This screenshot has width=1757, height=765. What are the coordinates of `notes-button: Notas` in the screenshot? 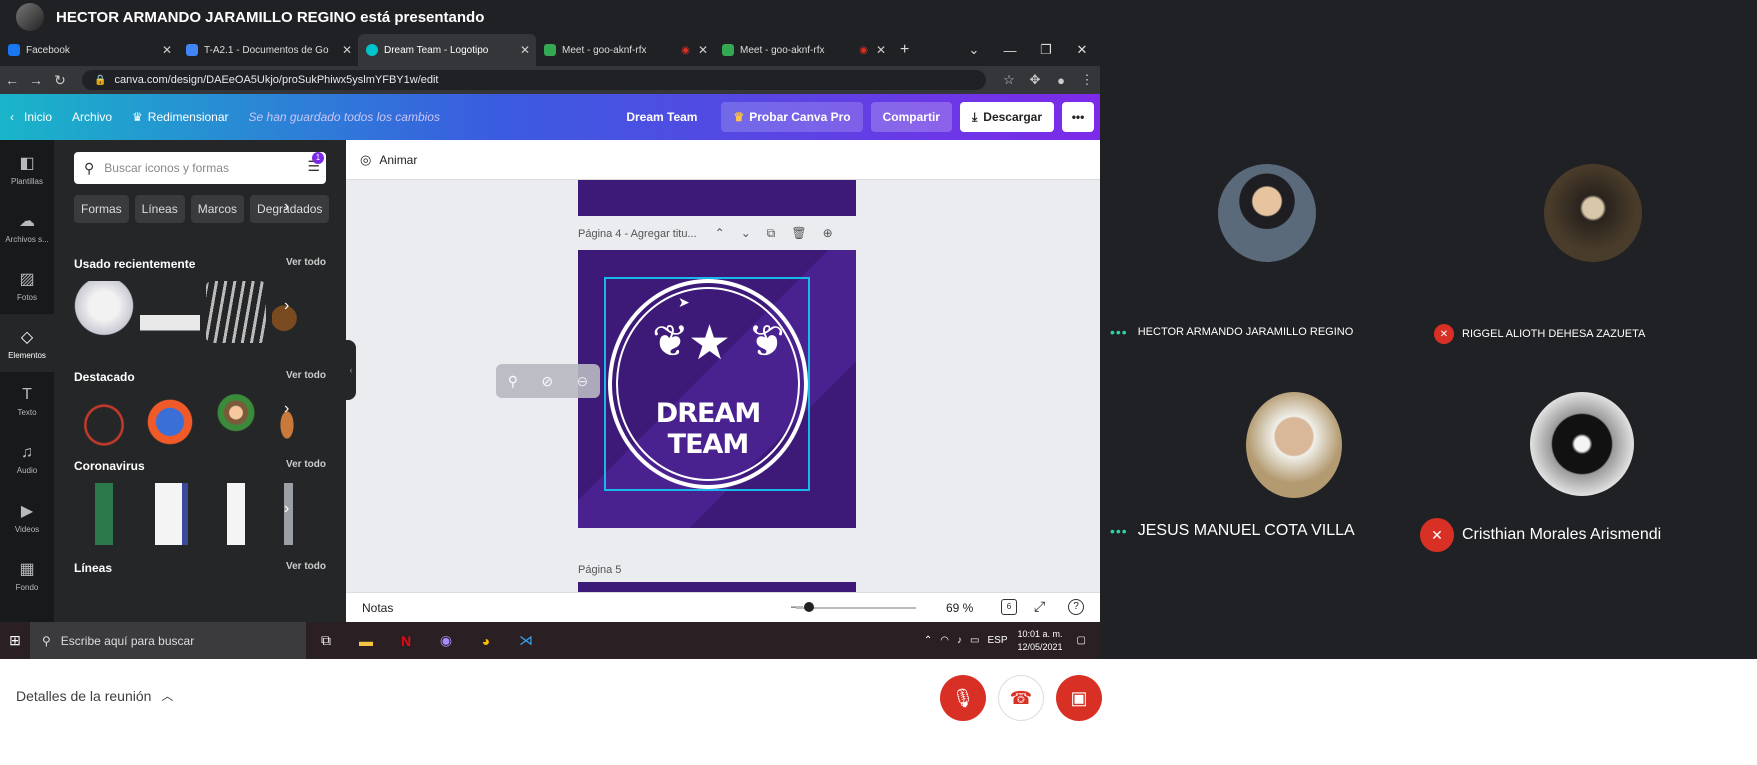 It's located at (377, 608).